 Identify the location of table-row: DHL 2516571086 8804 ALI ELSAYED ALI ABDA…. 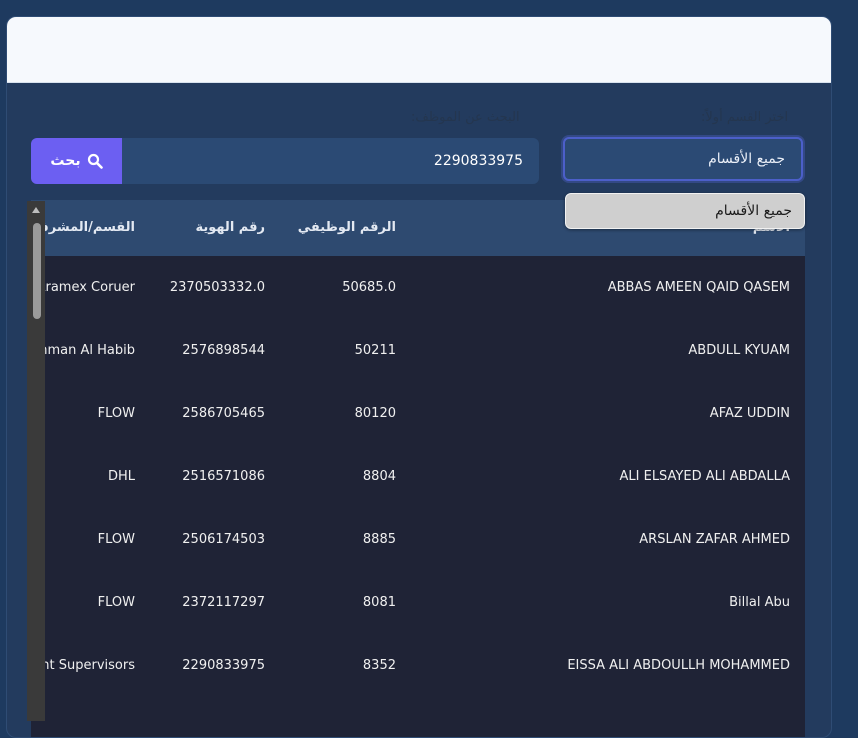
(418, 476).